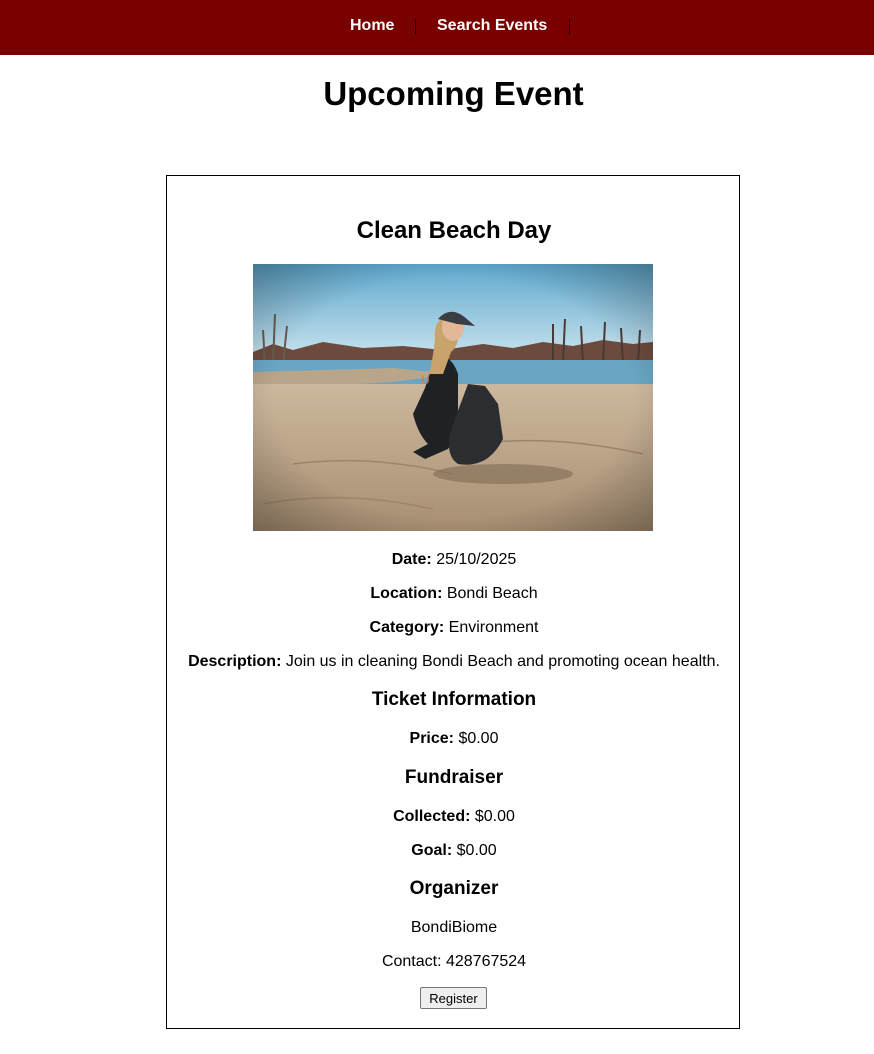  I want to click on event-location: Location: Bondi Beach, so click(454, 594).